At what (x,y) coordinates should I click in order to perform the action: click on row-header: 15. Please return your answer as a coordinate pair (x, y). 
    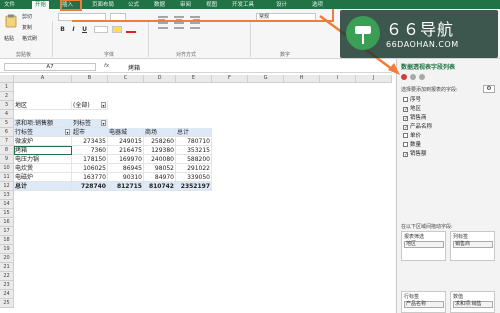
    Looking at the image, I should click on (7, 213).